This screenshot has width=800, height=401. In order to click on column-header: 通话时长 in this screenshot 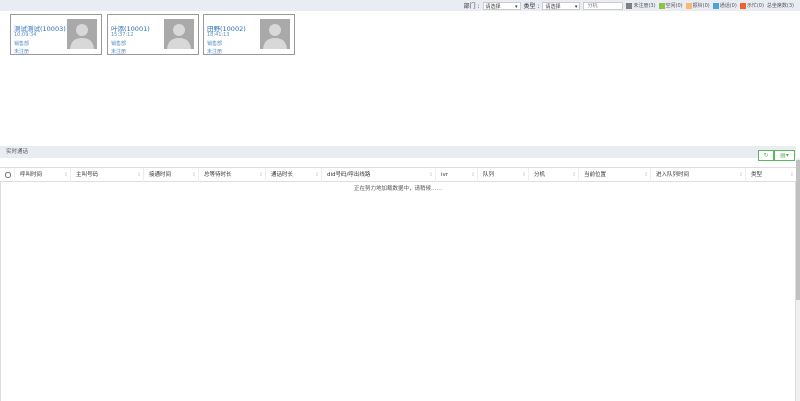, I will do `click(293, 175)`.